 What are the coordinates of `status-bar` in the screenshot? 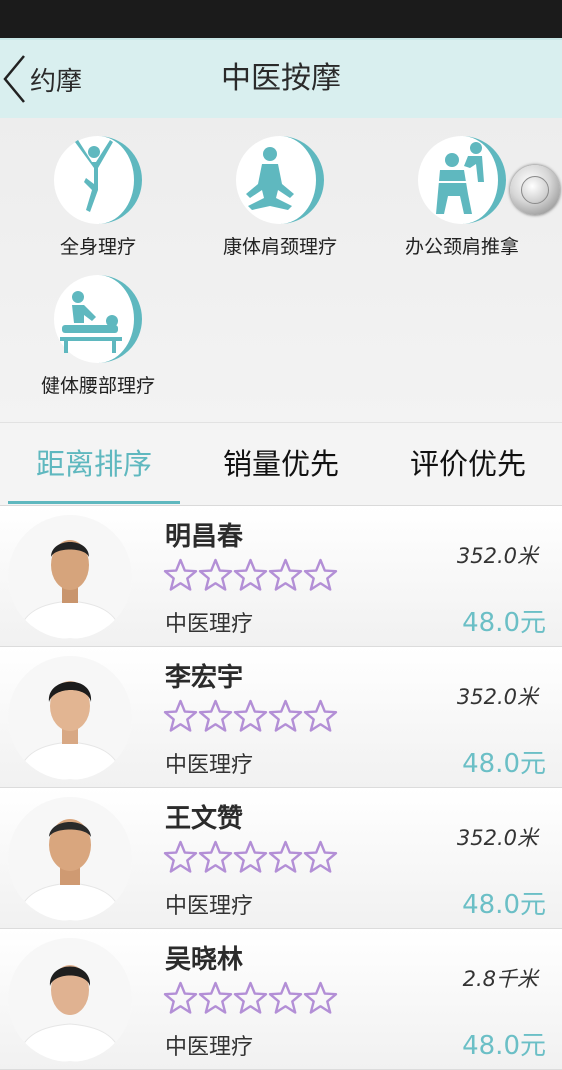 It's located at (281, 19).